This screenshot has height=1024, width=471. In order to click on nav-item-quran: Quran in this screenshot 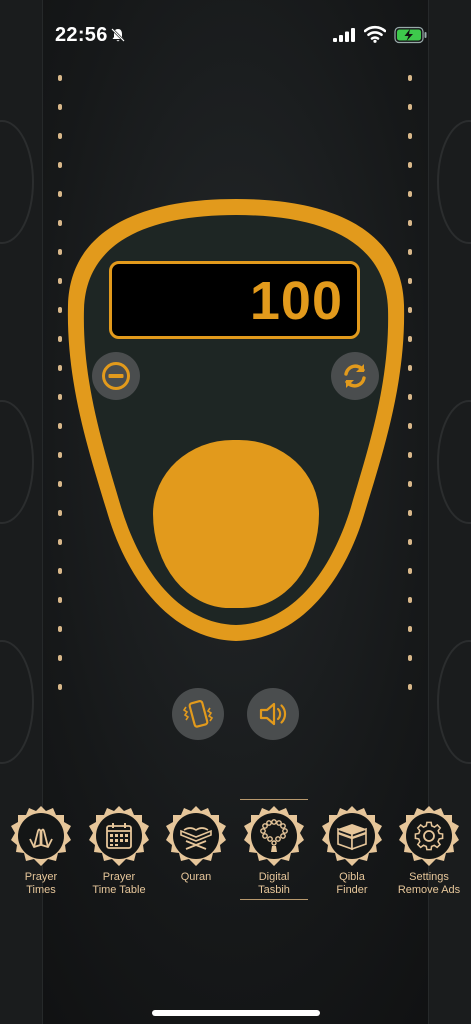, I will do `click(196, 844)`.